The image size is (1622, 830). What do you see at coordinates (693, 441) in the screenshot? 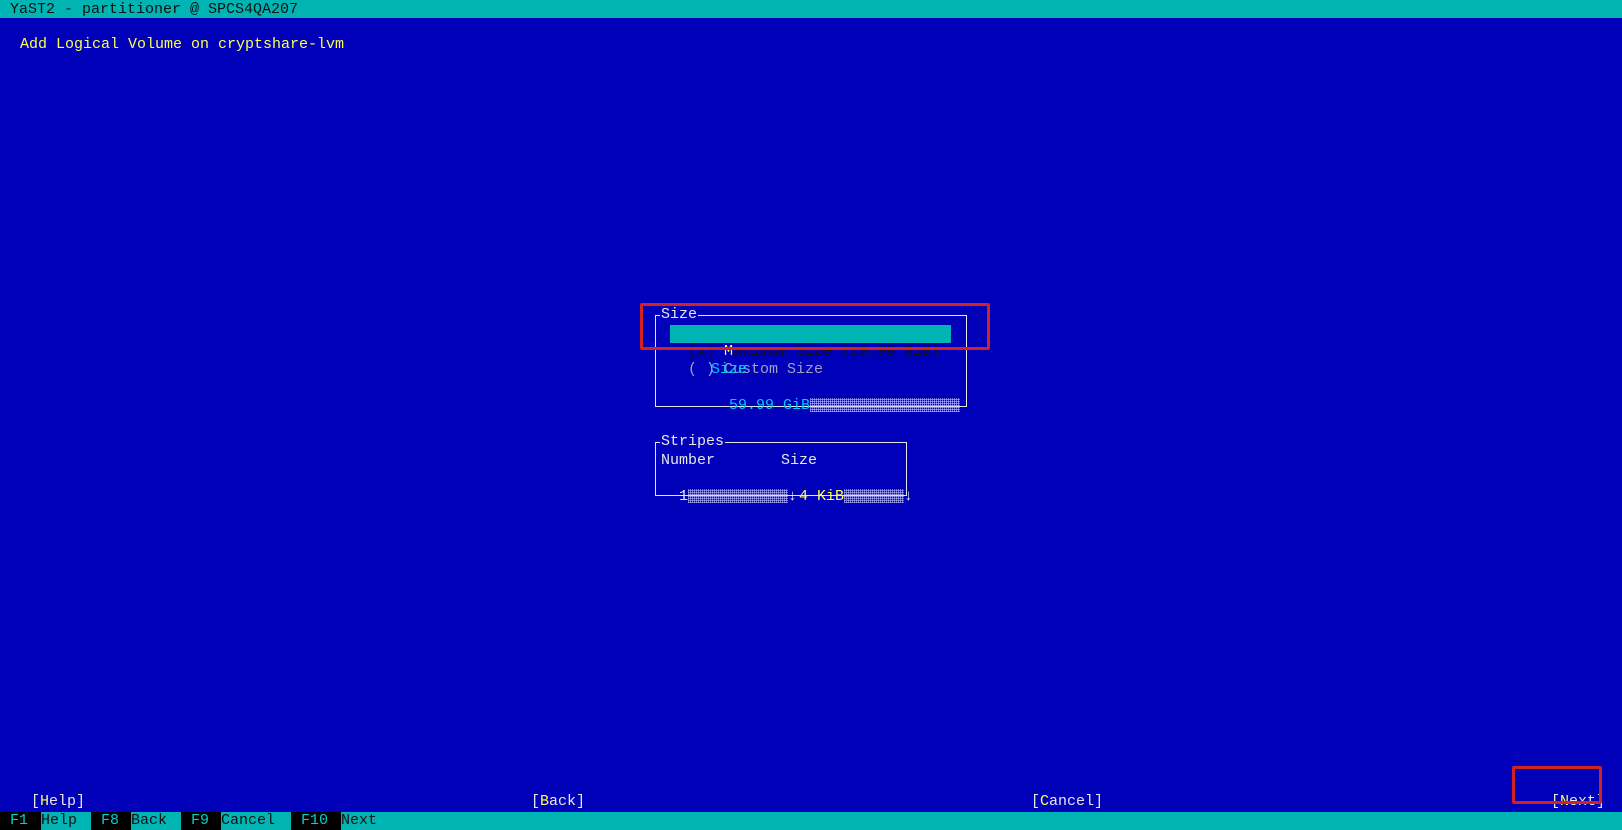
I see `stripes-frame-label: Stripes` at bounding box center [693, 441].